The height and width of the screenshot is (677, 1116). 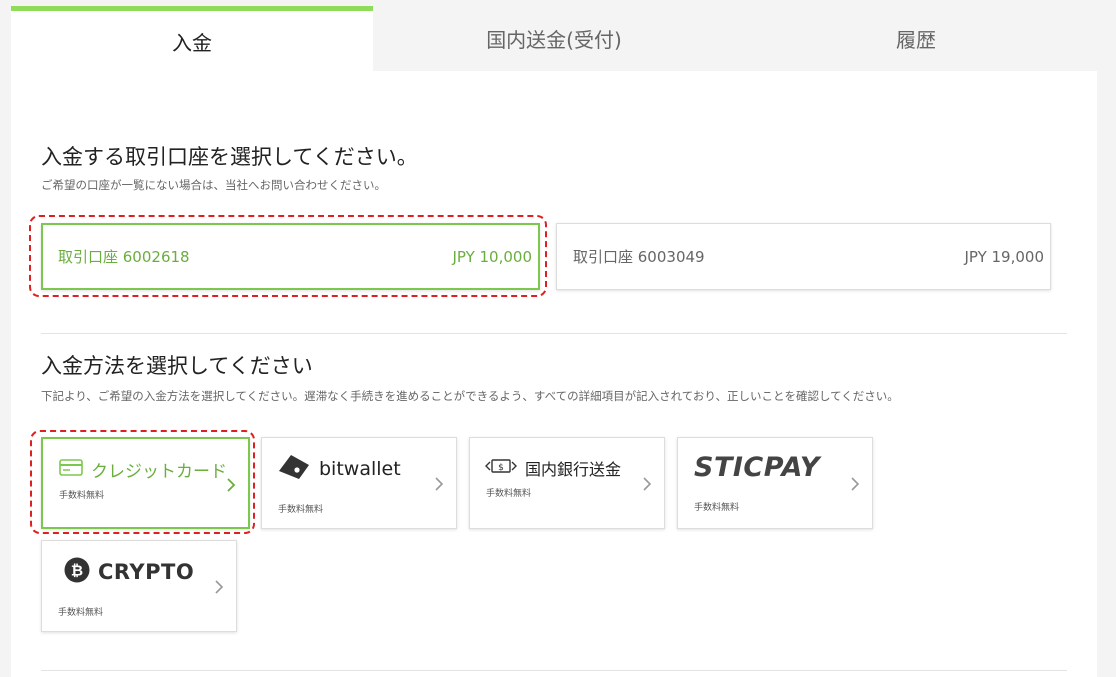 What do you see at coordinates (145, 483) in the screenshot?
I see `method-credit-card: クレジットカード 手数料無料` at bounding box center [145, 483].